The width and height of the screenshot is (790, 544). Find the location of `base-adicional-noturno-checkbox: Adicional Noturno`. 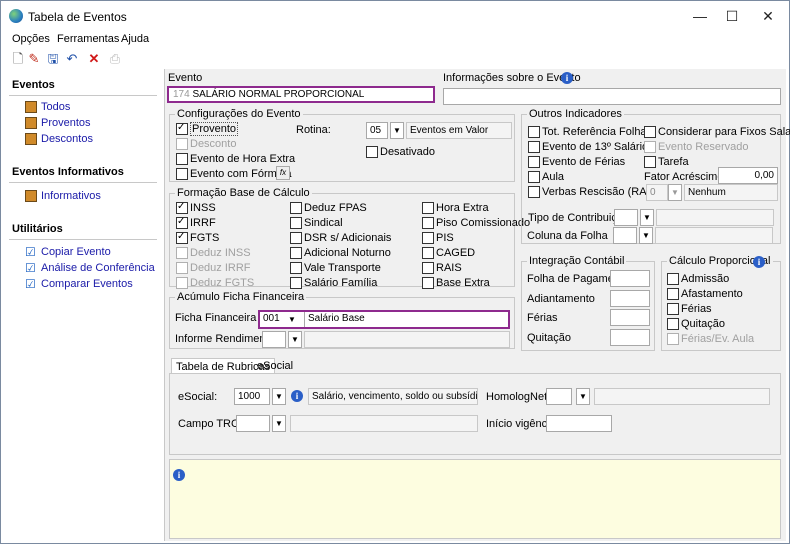

base-adicional-noturno-checkbox: Adicional Noturno is located at coordinates (340, 253).